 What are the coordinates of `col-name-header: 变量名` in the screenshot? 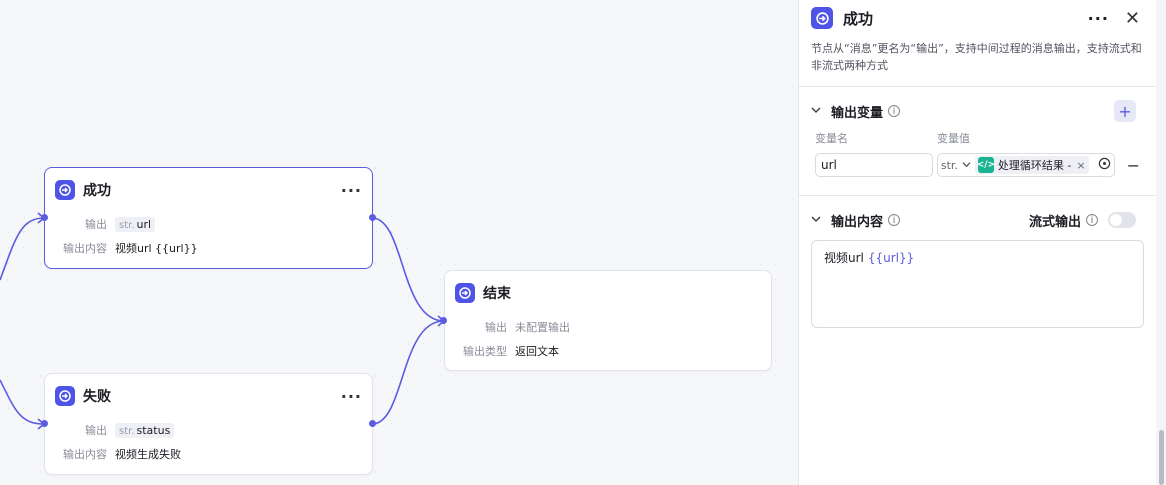 It's located at (831, 138).